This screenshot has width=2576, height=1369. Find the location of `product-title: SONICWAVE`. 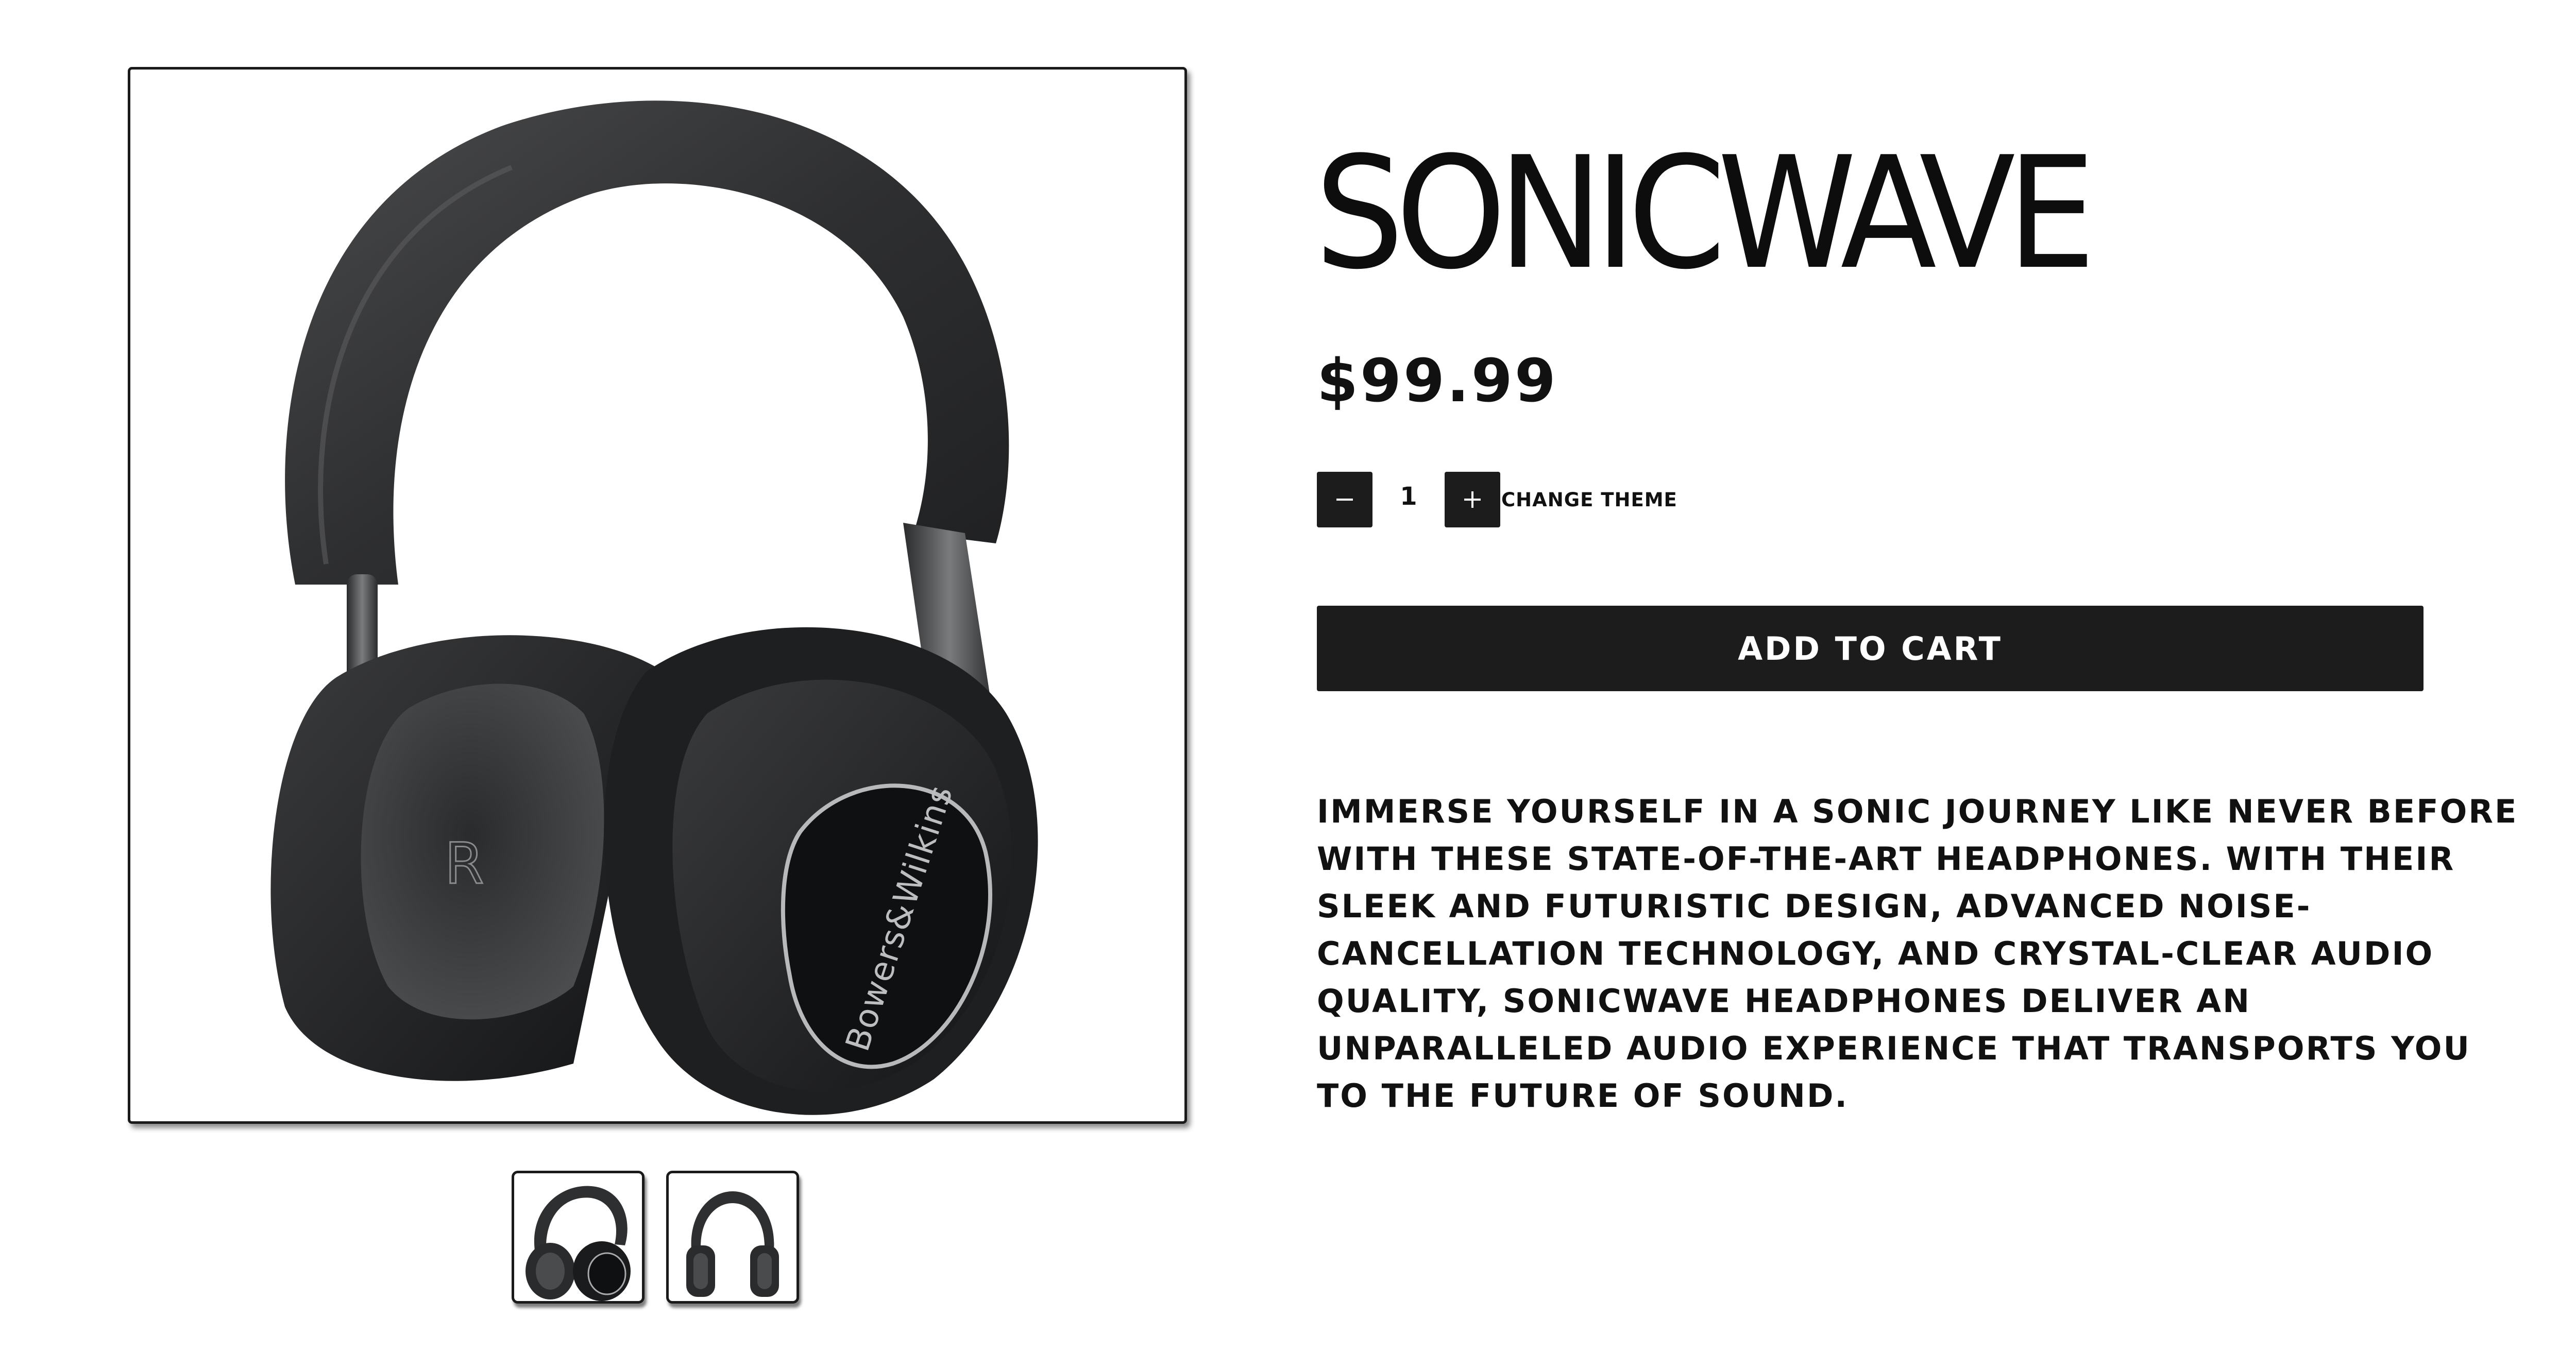

product-title: SONICWAVE is located at coordinates (1705, 213).